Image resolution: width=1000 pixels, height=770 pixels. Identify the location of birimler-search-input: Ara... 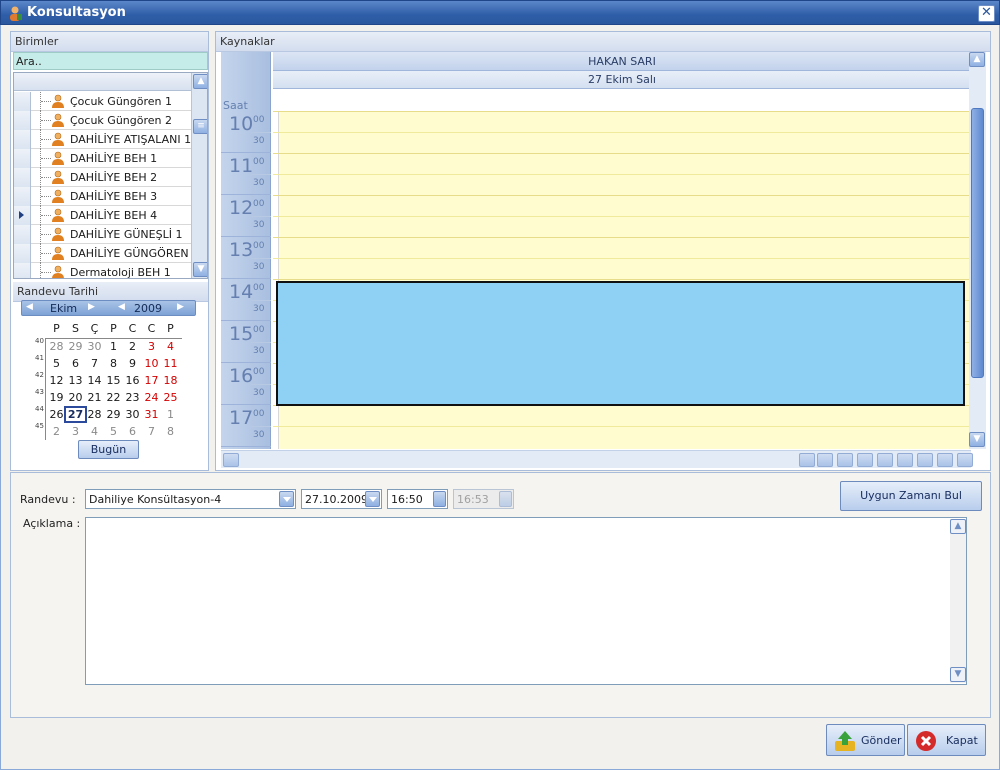
(110, 61).